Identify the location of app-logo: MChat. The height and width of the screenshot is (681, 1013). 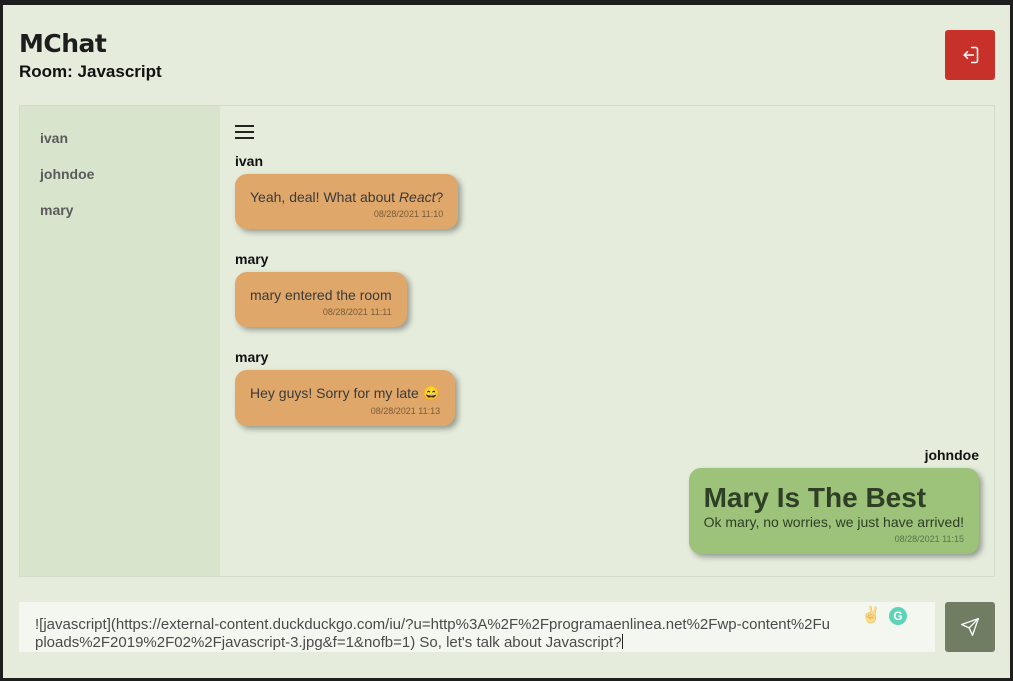
(63, 43).